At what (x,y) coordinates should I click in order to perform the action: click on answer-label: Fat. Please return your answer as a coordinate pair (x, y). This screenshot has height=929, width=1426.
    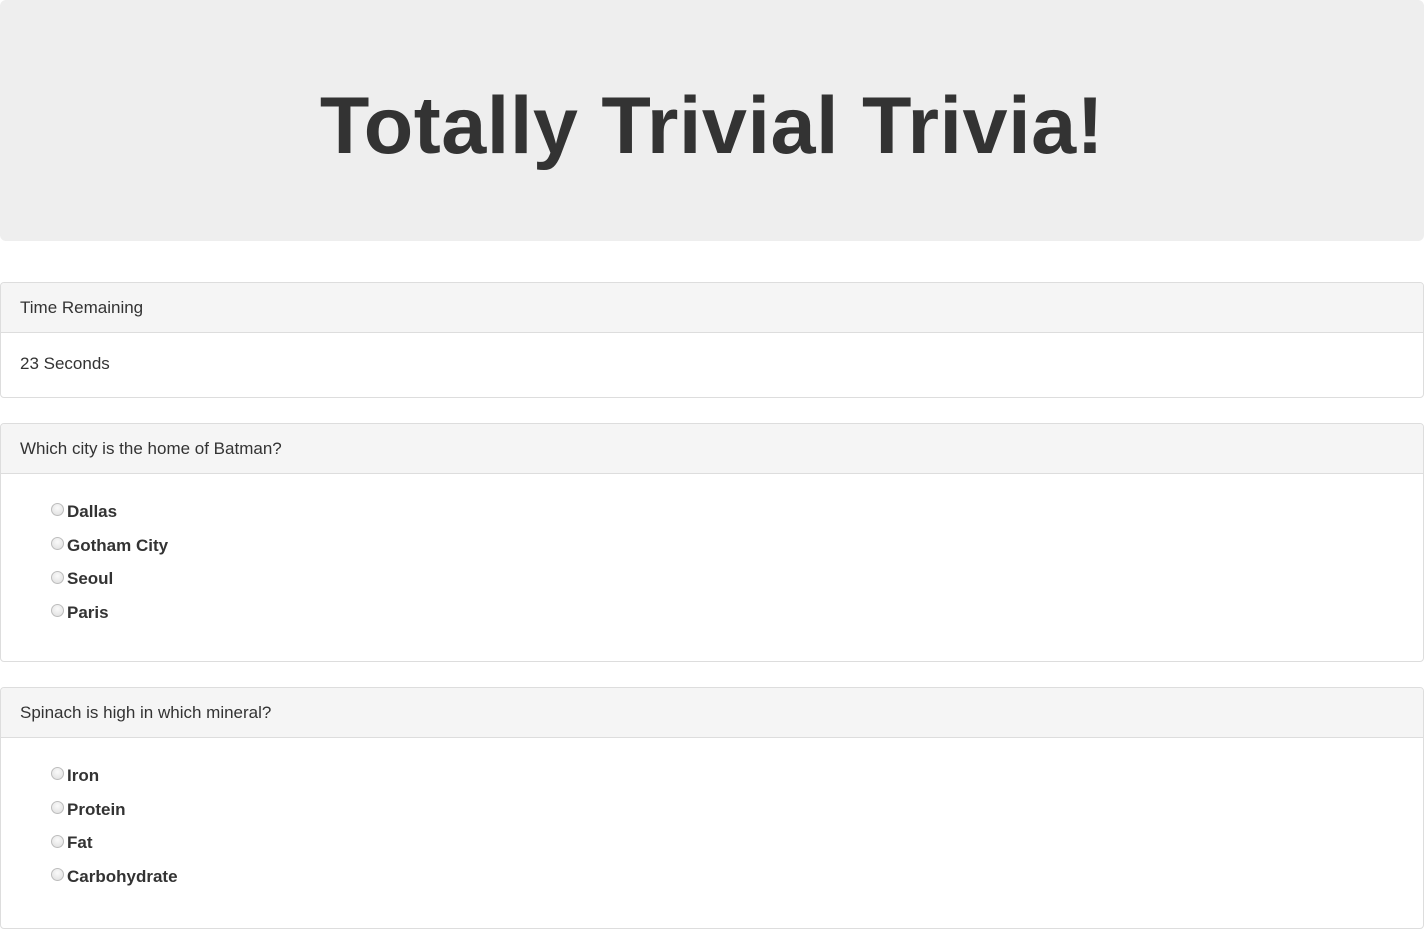
    Looking at the image, I should click on (80, 843).